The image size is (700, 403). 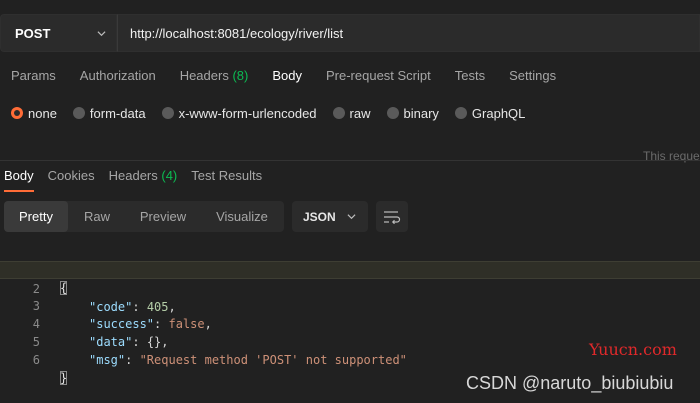 What do you see at coordinates (247, 113) in the screenshot?
I see `radio-x-www-form-urlencoded-label: x-www-form-urlencoded` at bounding box center [247, 113].